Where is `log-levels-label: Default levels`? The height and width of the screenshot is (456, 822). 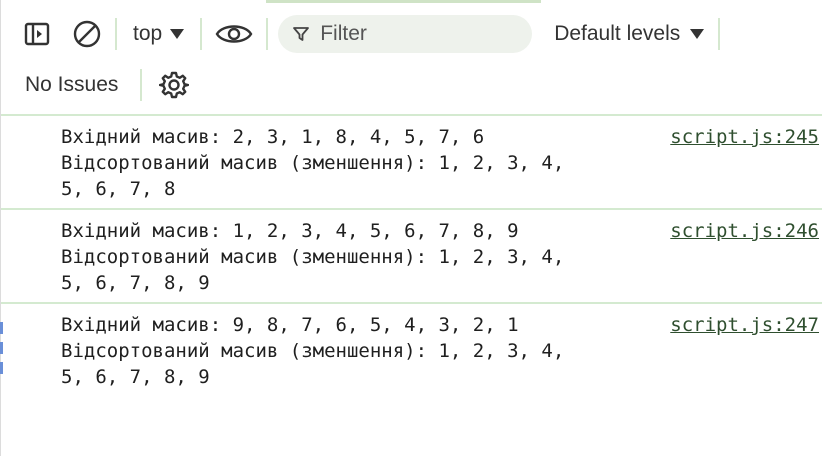 log-levels-label: Default levels is located at coordinates (617, 33).